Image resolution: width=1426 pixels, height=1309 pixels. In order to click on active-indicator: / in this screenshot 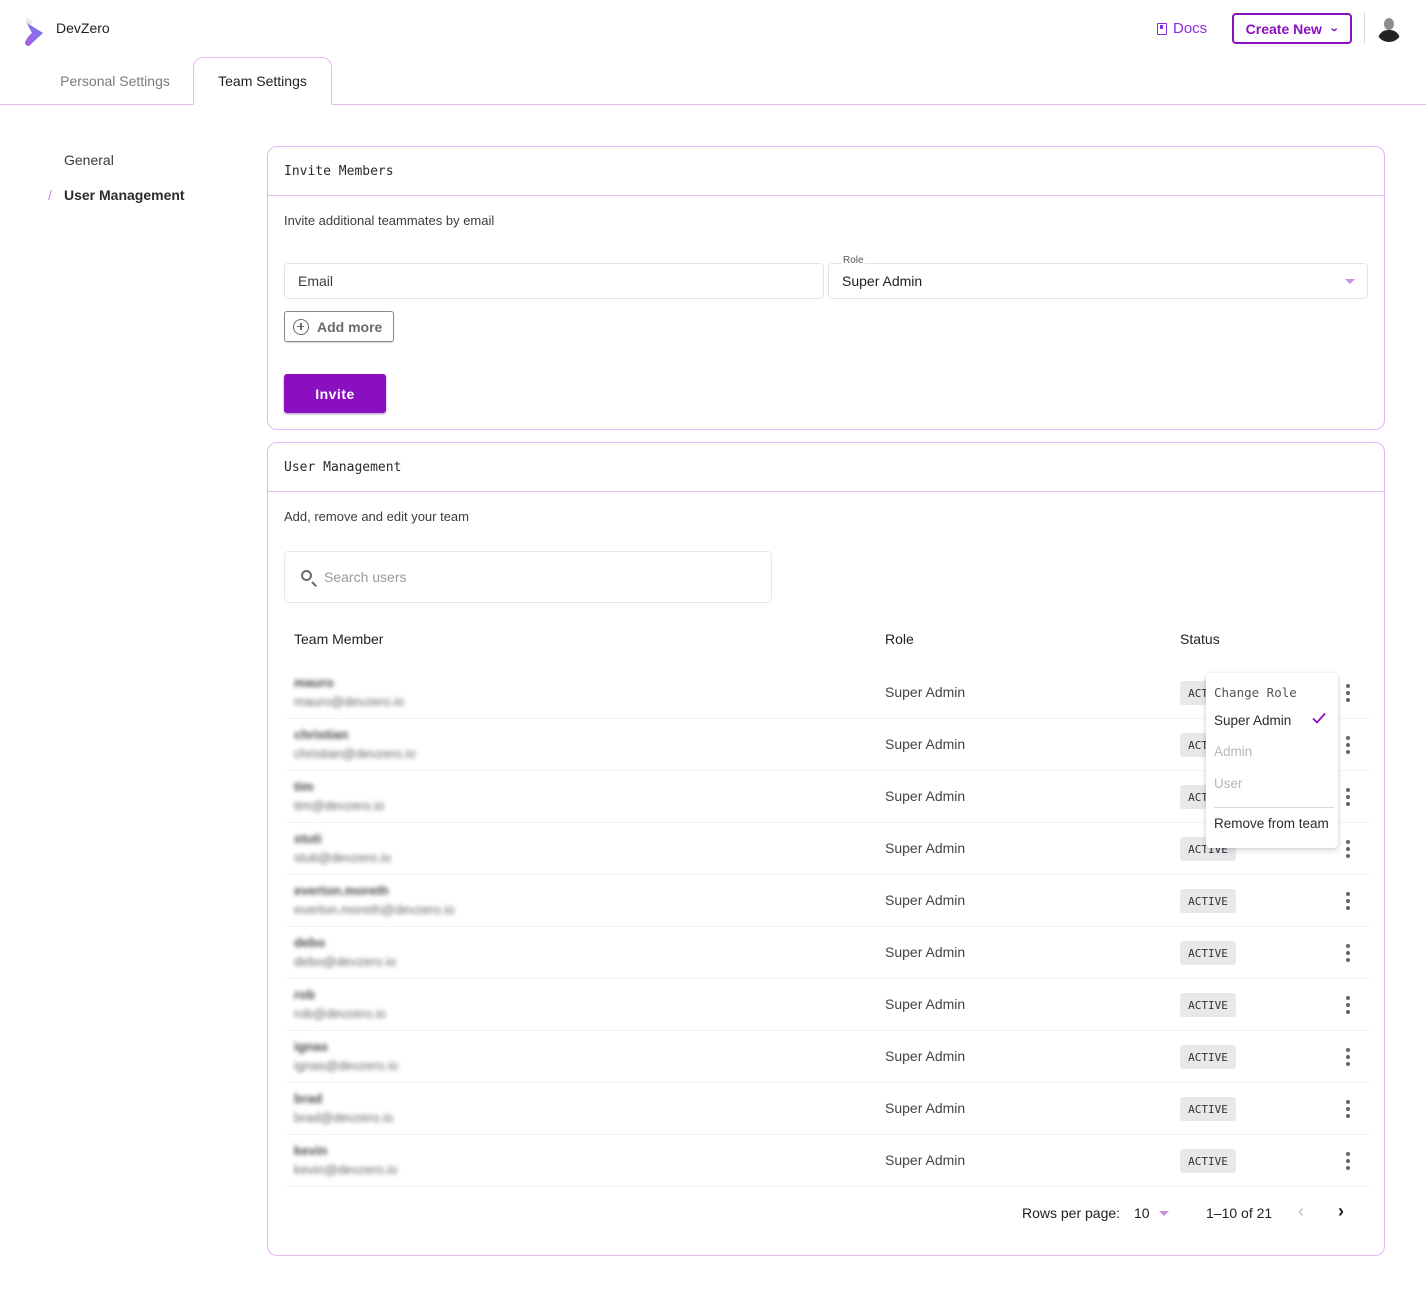, I will do `click(50, 195)`.